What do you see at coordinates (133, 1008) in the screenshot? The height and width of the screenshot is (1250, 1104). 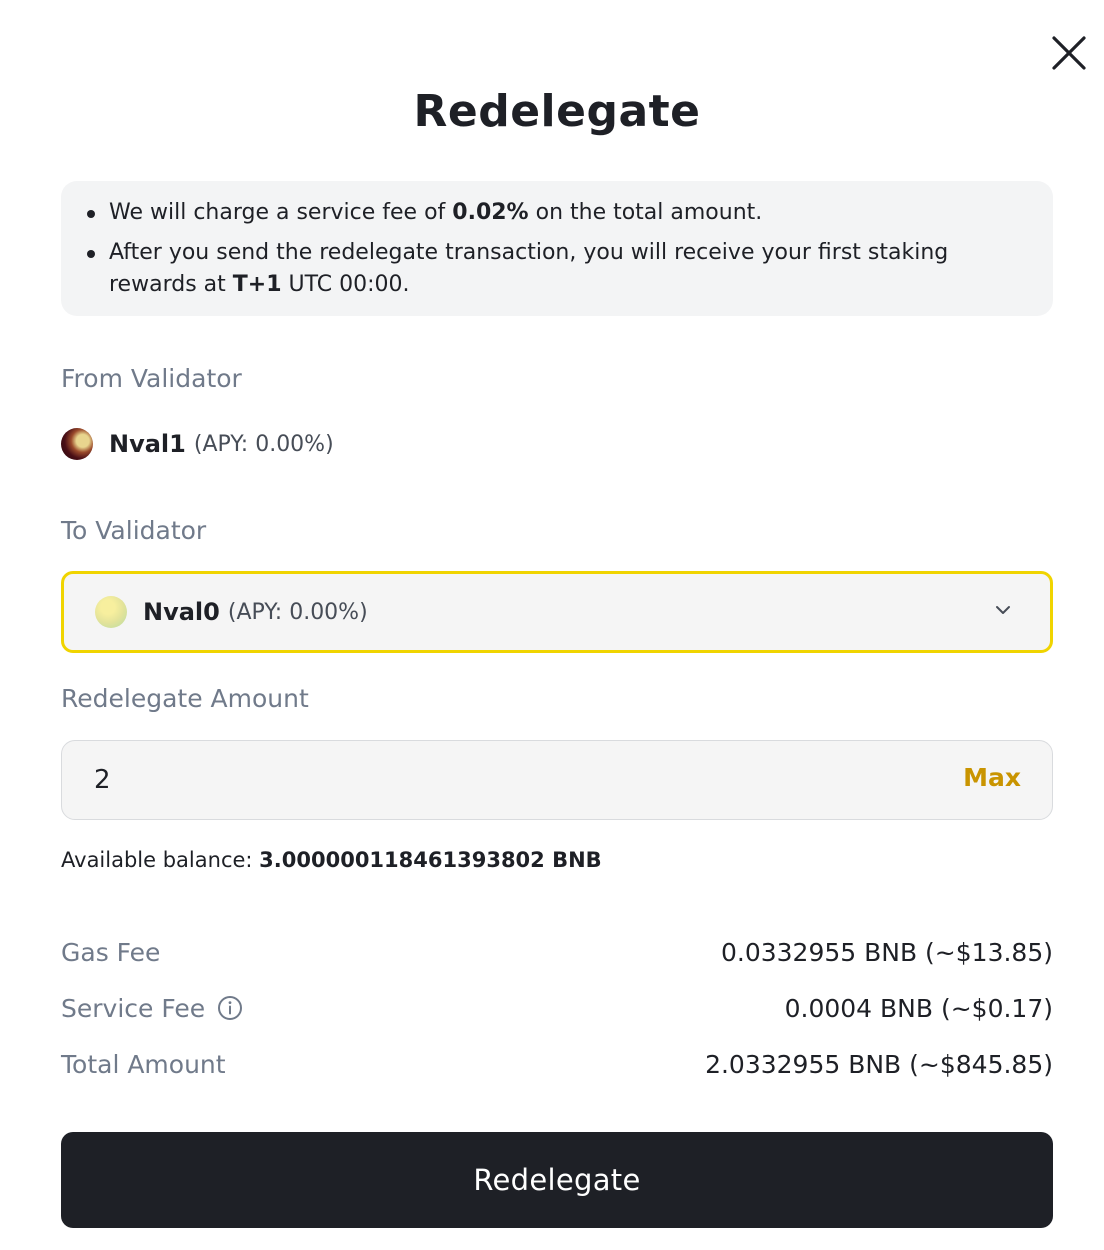 I see `service-fee-label: Service Fee` at bounding box center [133, 1008].